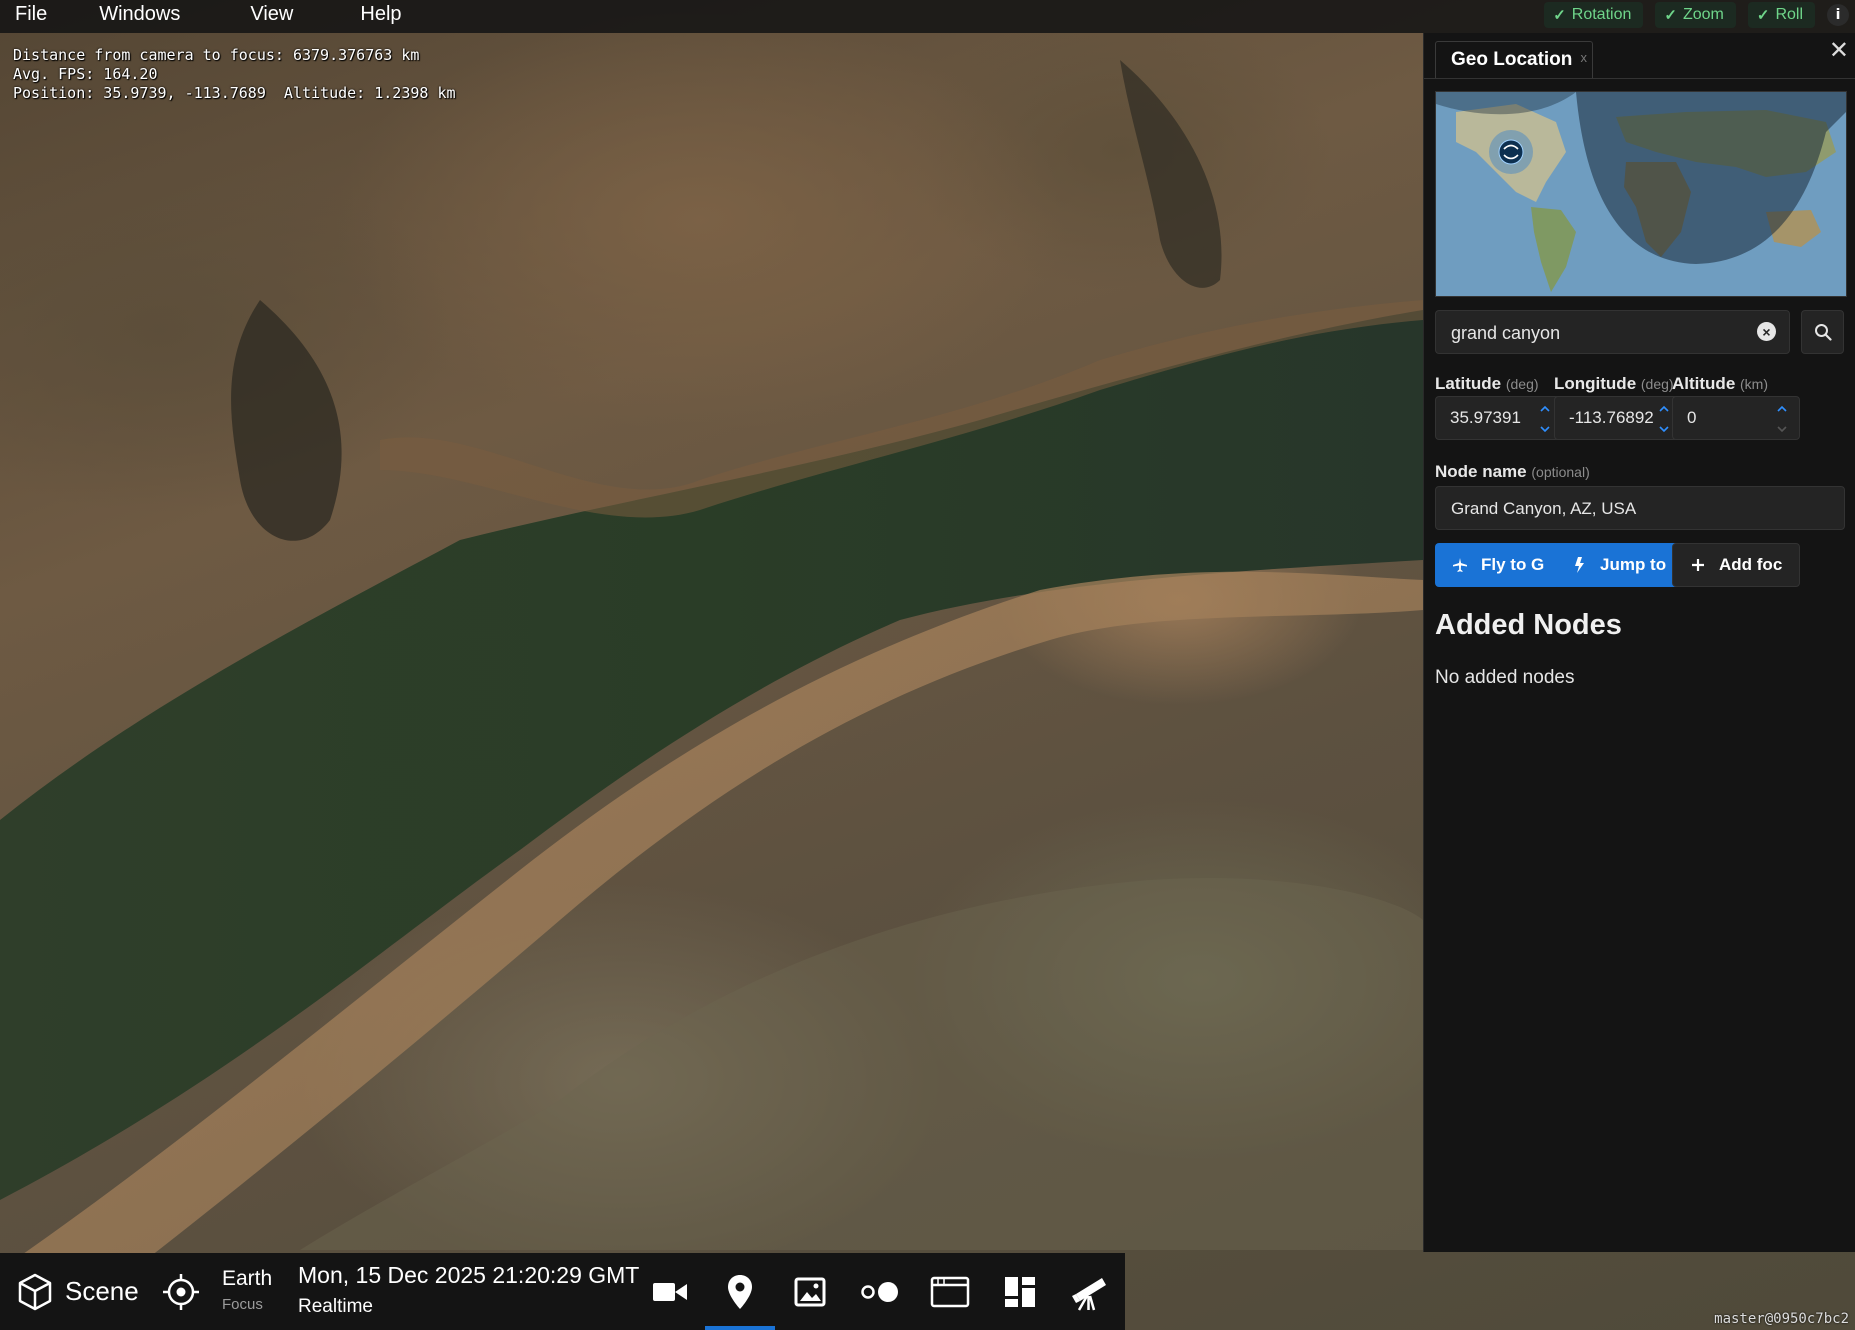  I want to click on world-minimap, so click(1641, 194).